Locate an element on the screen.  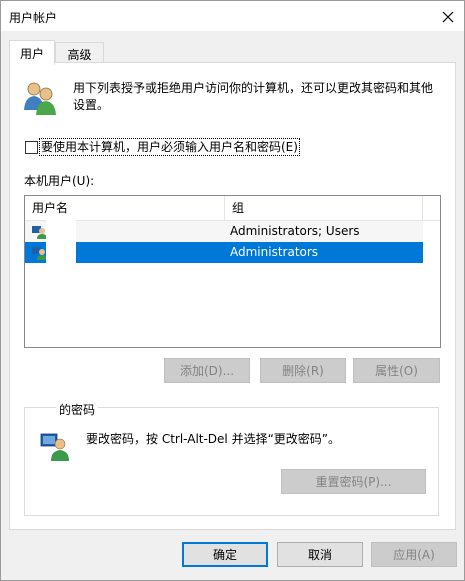
close-button is located at coordinates (448, 16).